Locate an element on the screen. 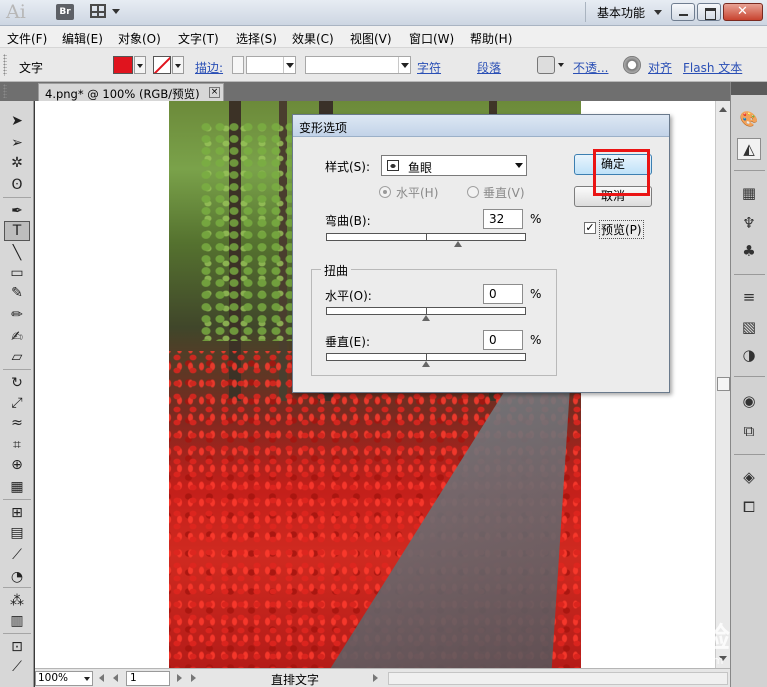  gradient-tool-icon: ▤ is located at coordinates (17, 533).